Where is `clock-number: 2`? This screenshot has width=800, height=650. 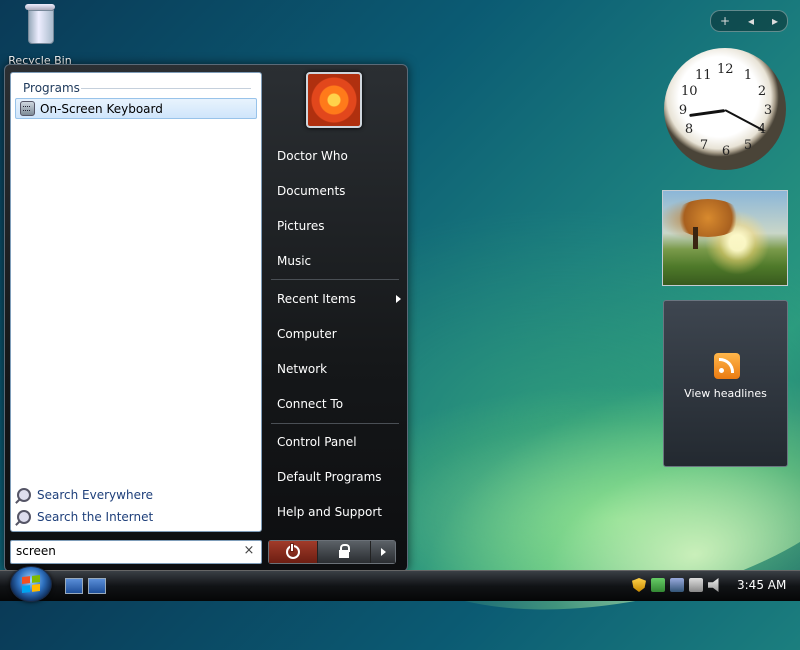
clock-number: 2 is located at coordinates (762, 91).